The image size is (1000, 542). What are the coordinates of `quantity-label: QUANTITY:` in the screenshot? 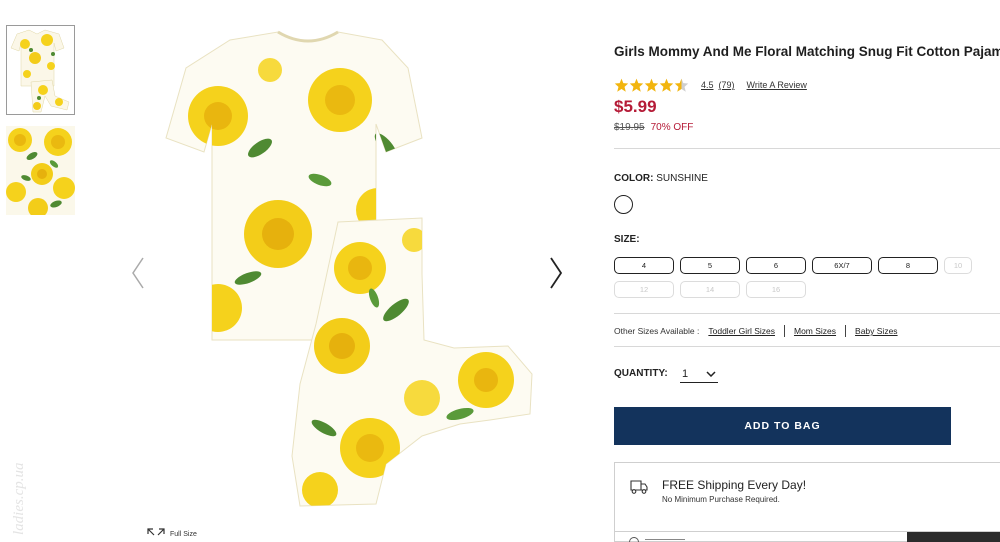 It's located at (641, 373).